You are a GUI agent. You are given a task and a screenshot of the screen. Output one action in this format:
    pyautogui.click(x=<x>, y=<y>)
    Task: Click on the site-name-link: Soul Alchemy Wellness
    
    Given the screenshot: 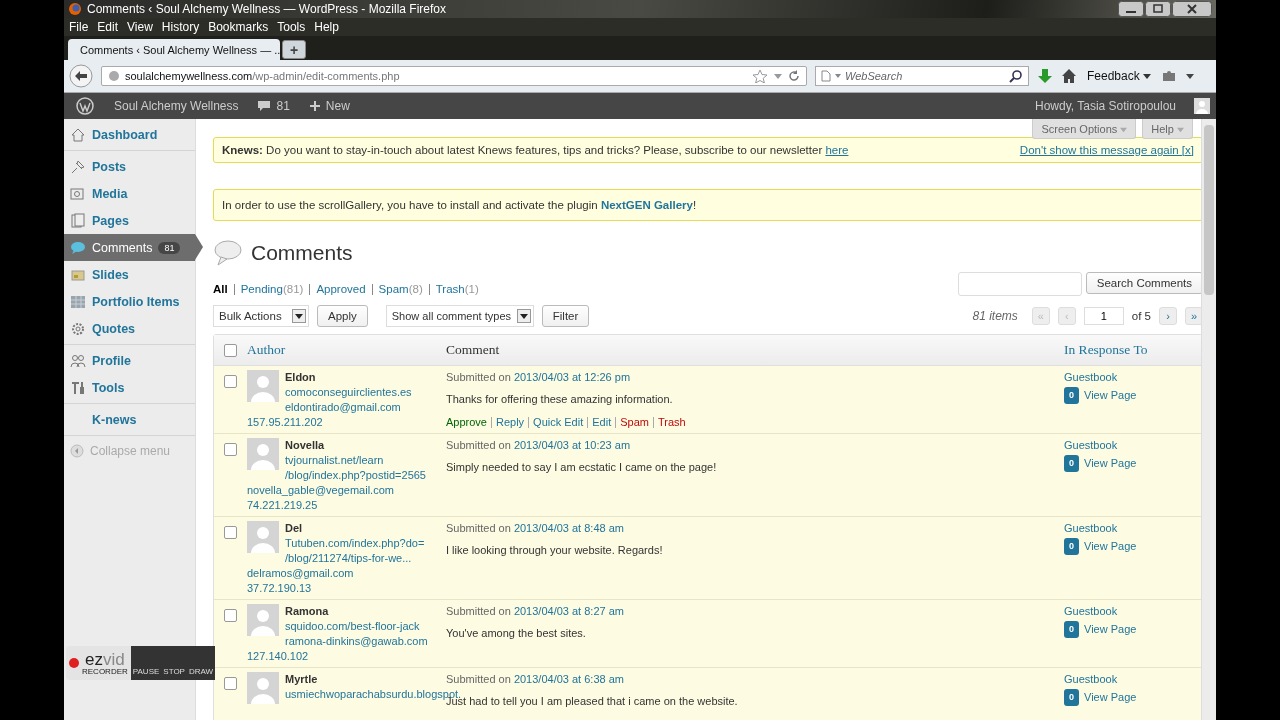 What is the action you would take?
    pyautogui.click(x=176, y=106)
    